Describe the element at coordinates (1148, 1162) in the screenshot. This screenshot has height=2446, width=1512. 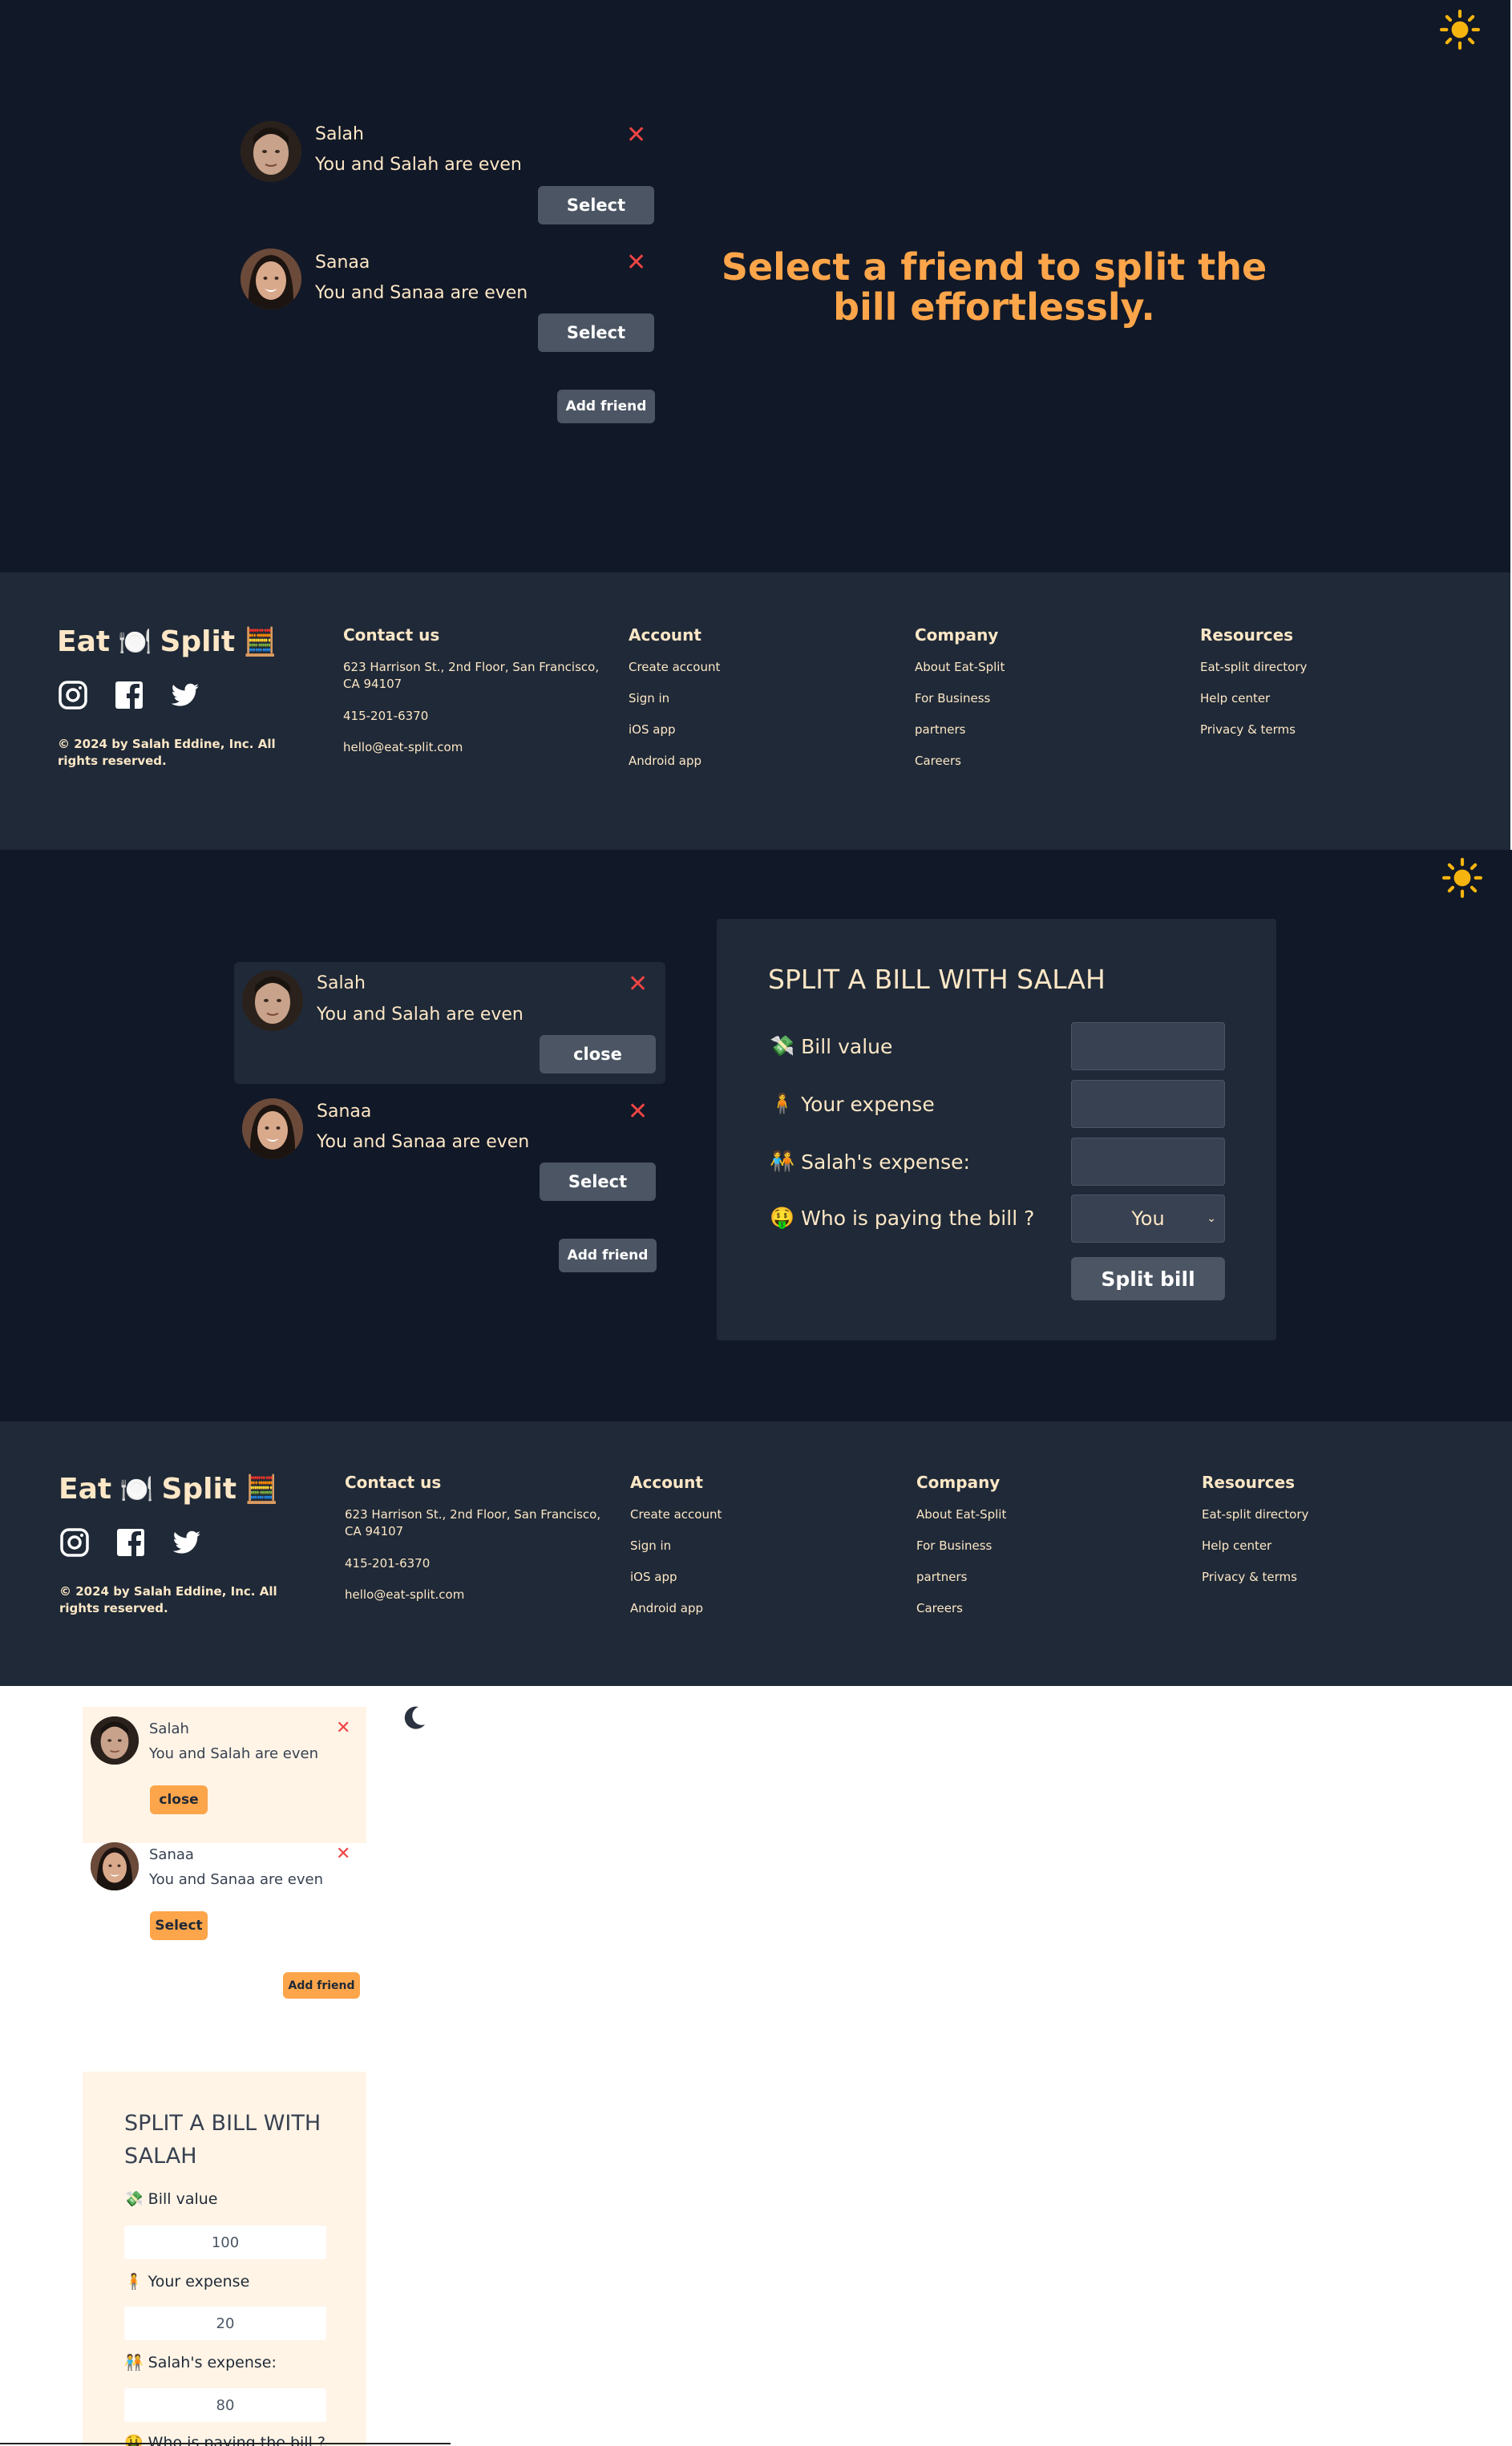
I see `friend-expense-input` at that location.